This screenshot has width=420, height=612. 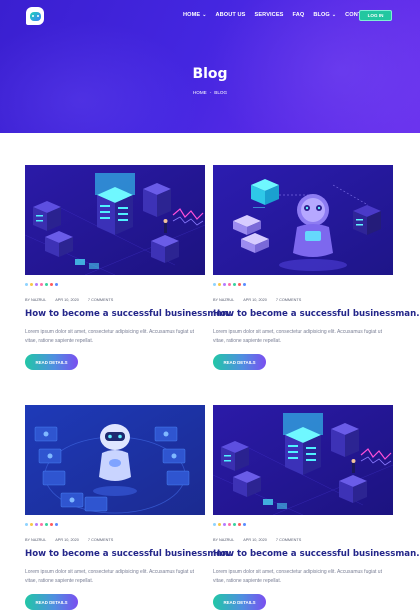 I want to click on nav-blog-label: BLOG, so click(x=321, y=15).